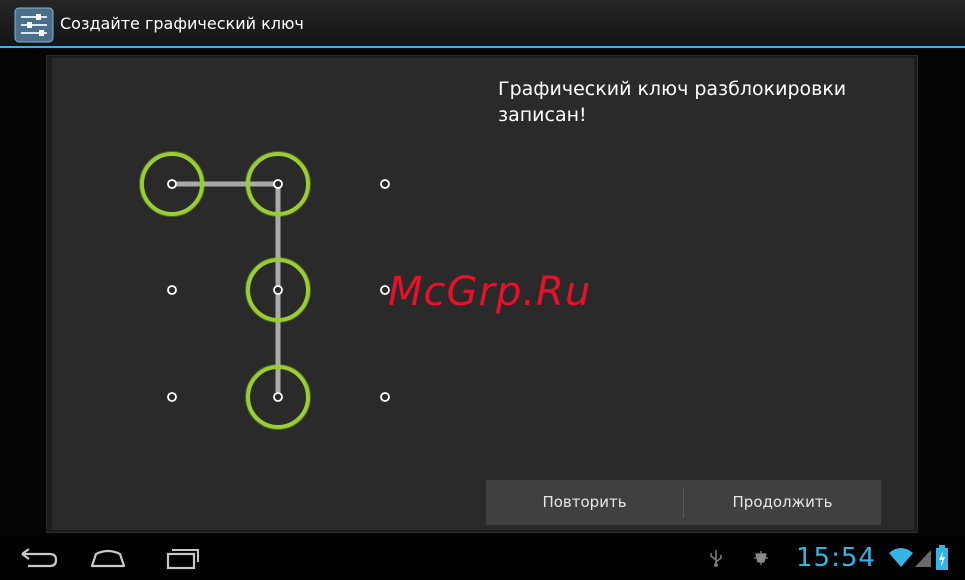 The image size is (965, 580). What do you see at coordinates (716, 558) in the screenshot?
I see `usb-icon` at bounding box center [716, 558].